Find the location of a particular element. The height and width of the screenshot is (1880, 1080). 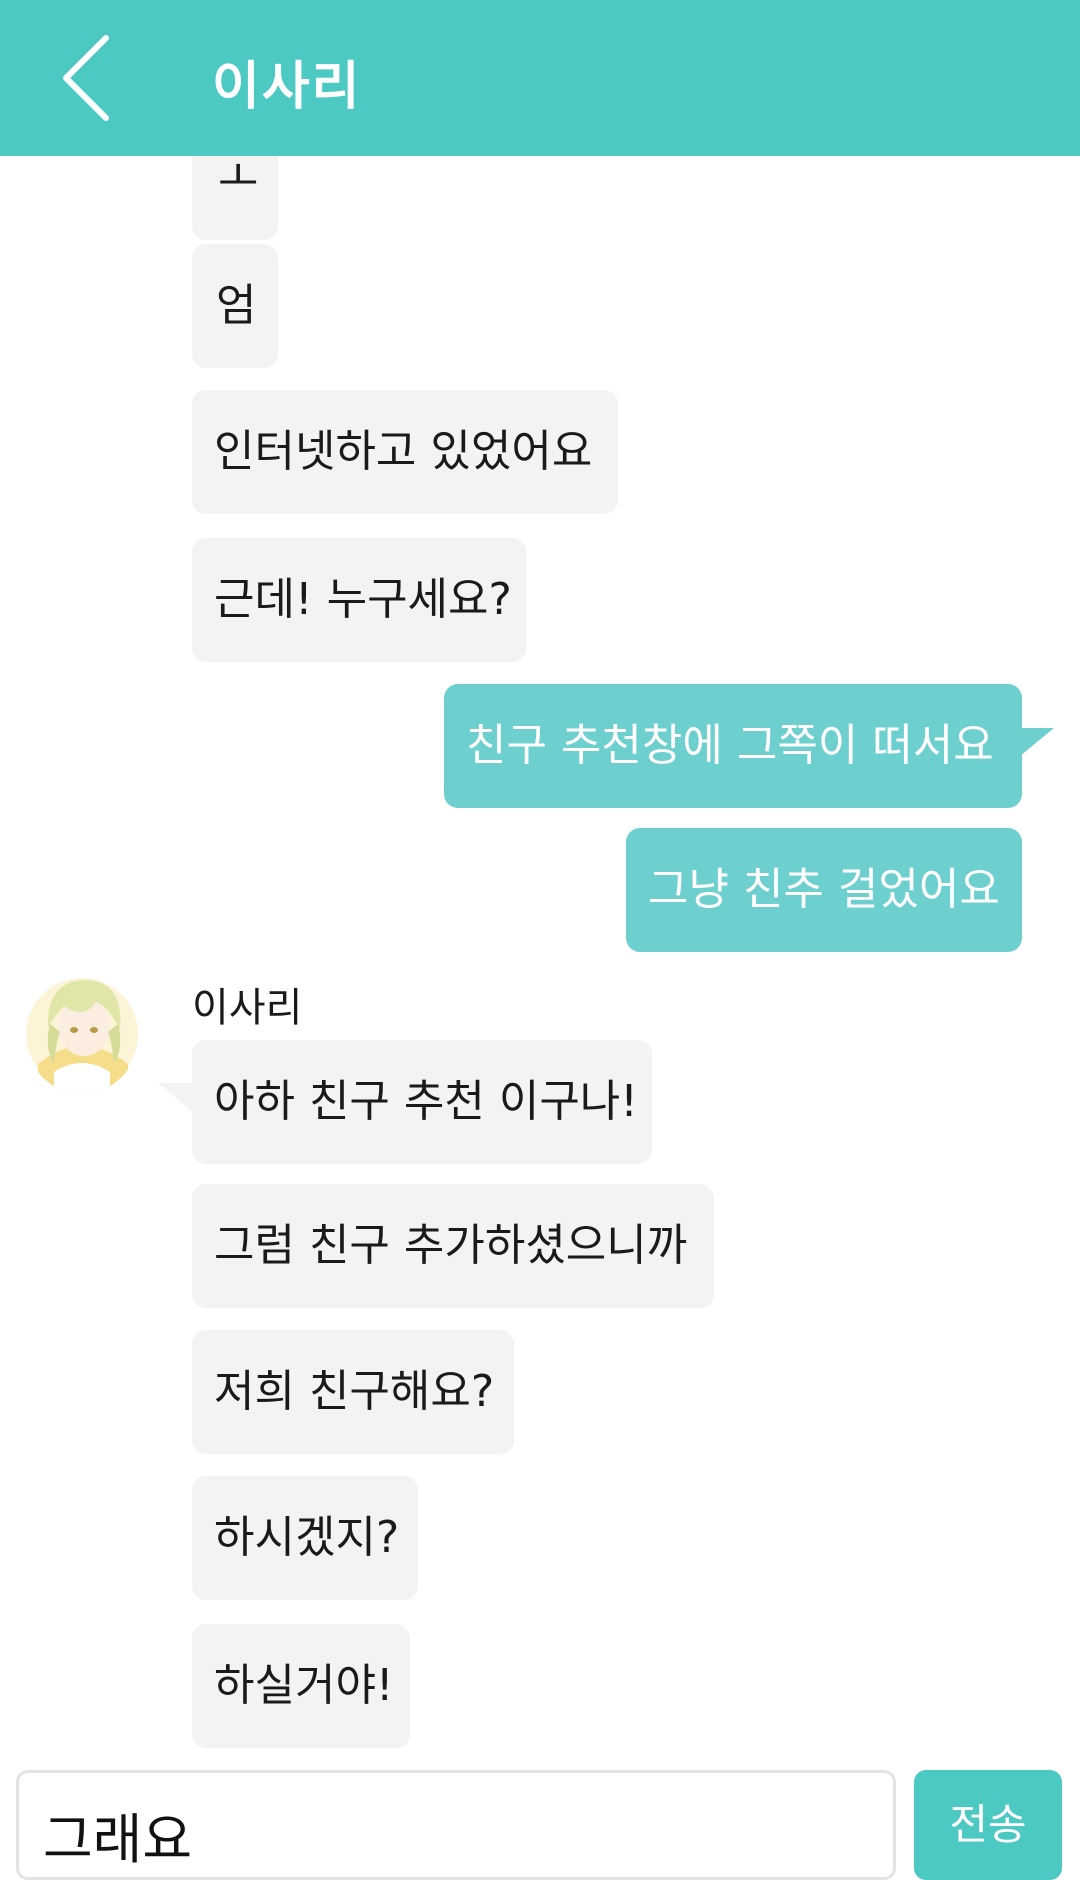

sender-avatar is located at coordinates (82, 1031).